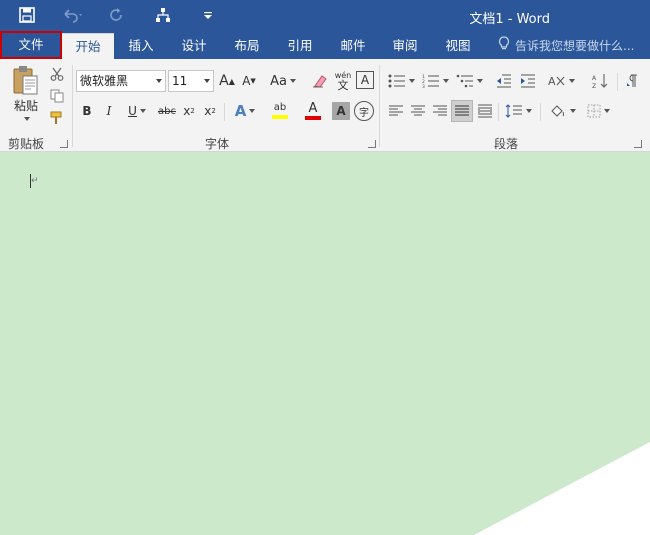 Image resolution: width=650 pixels, height=535 pixels. Describe the element at coordinates (561, 81) in the screenshot. I see `chinese-layout-icon: A` at that location.